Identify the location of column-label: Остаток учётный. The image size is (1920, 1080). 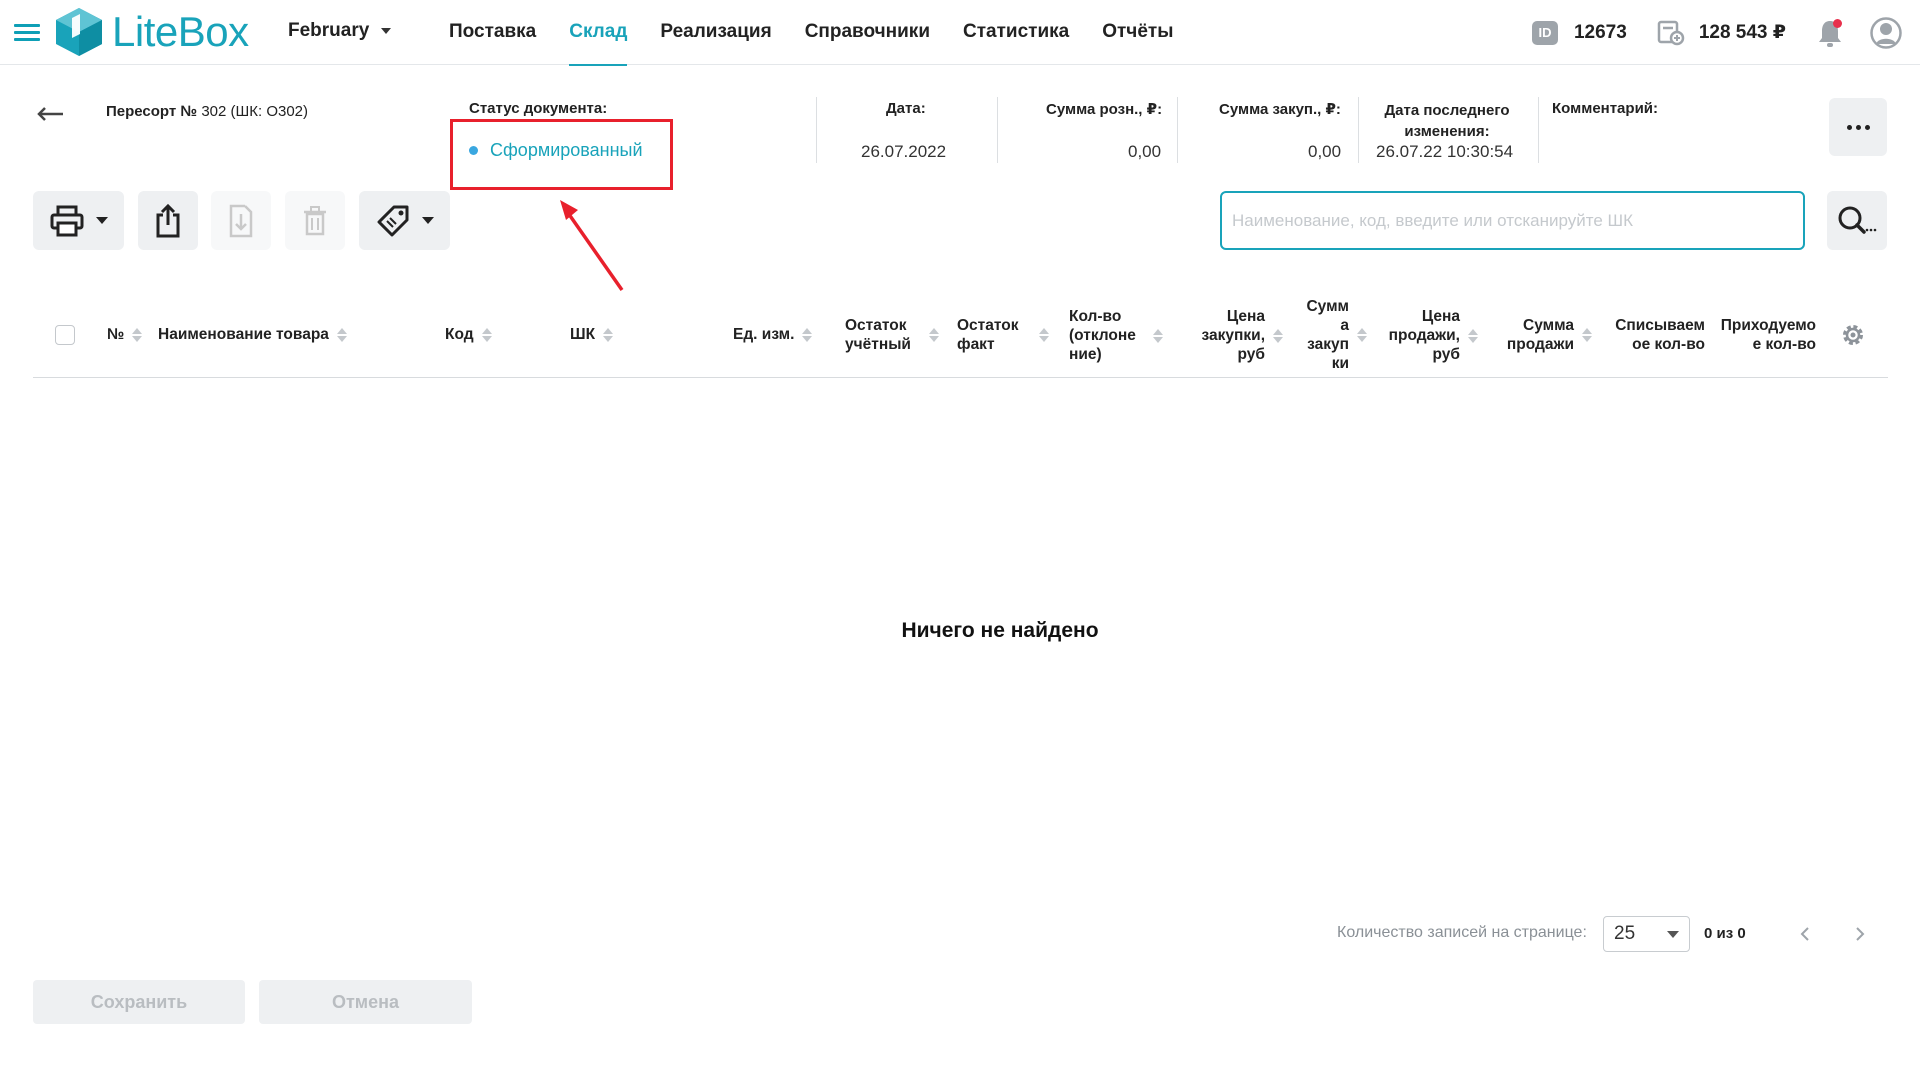
(878, 335).